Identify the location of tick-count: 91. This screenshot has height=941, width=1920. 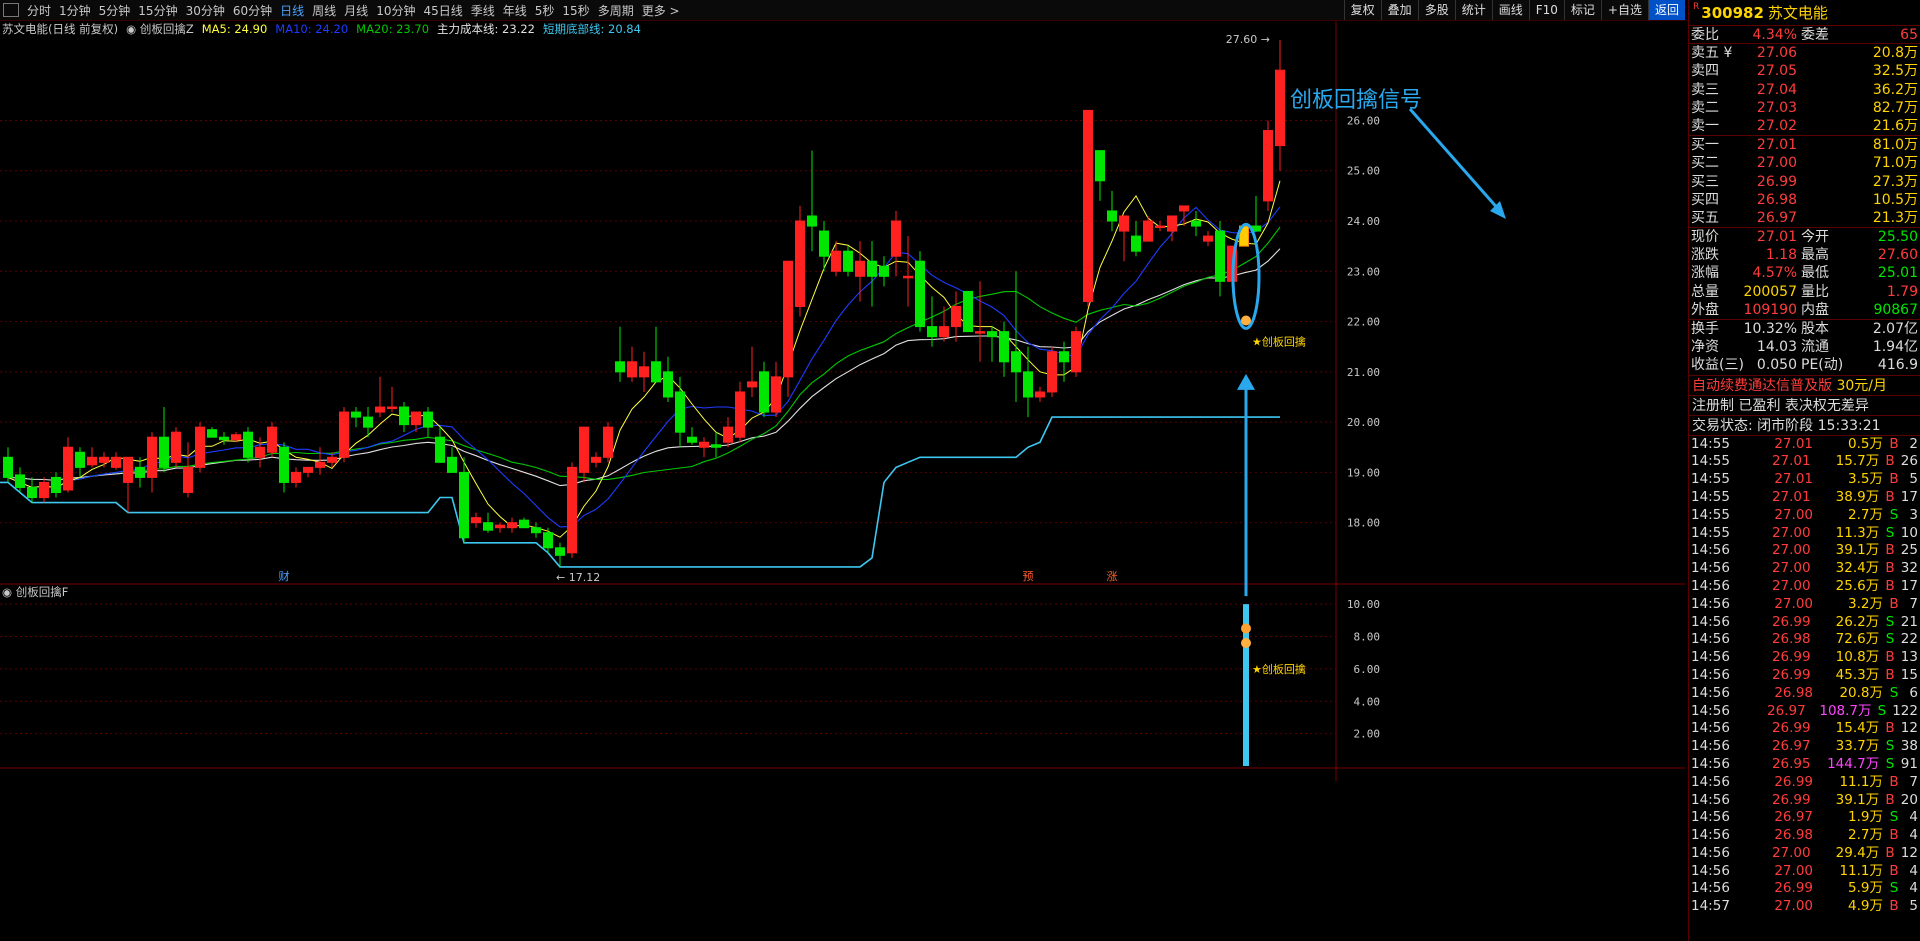
(1909, 763).